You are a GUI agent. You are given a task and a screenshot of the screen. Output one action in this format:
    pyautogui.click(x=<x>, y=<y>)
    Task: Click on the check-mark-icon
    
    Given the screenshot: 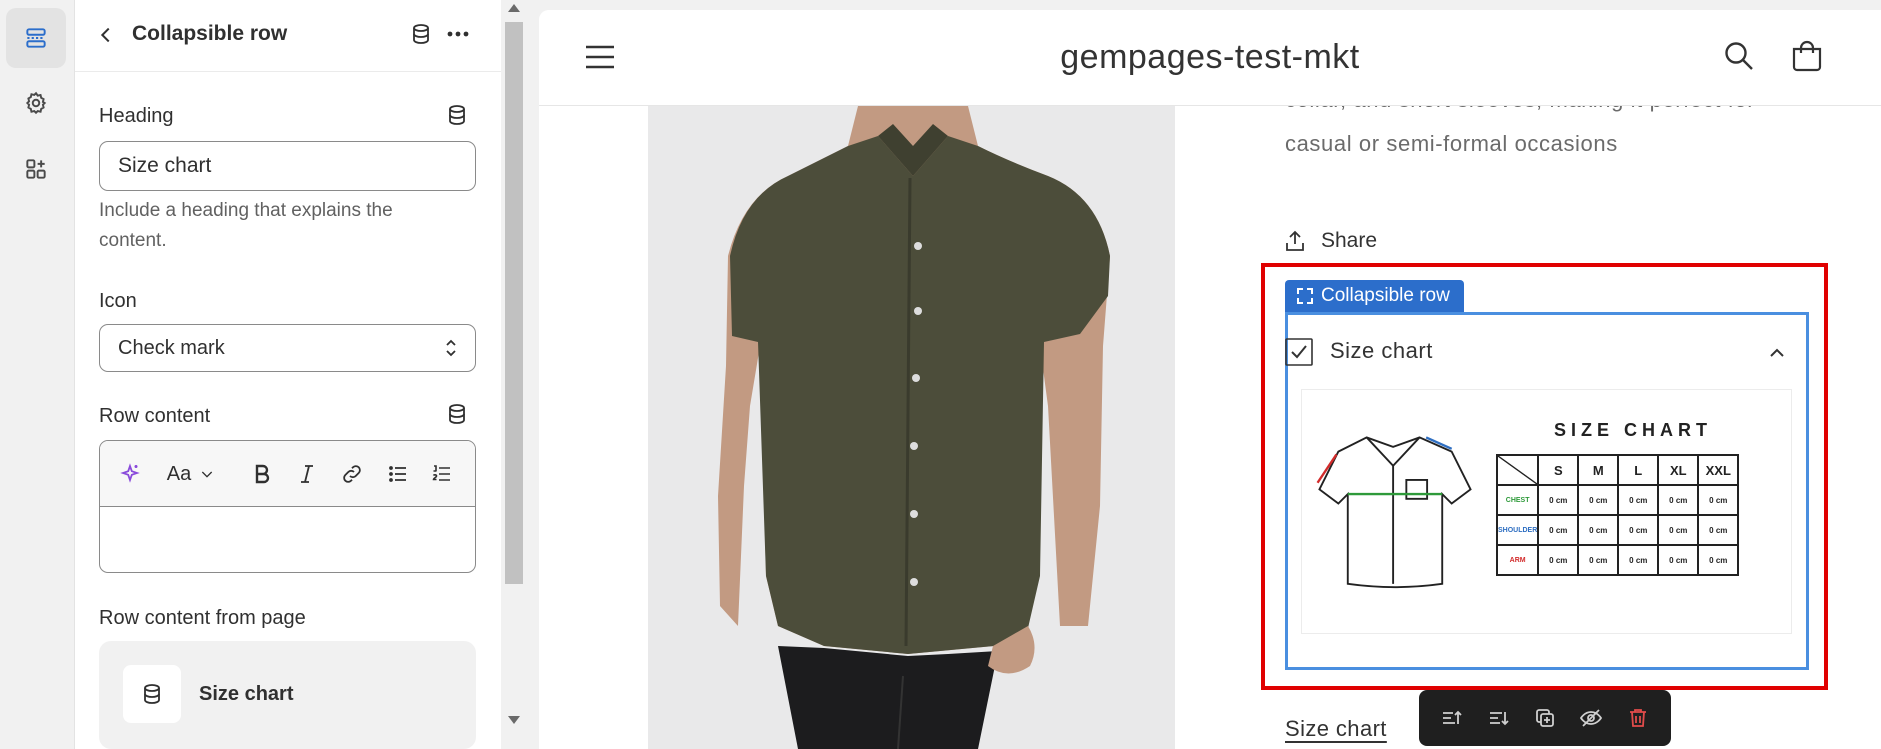 What is the action you would take?
    pyautogui.click(x=1299, y=352)
    